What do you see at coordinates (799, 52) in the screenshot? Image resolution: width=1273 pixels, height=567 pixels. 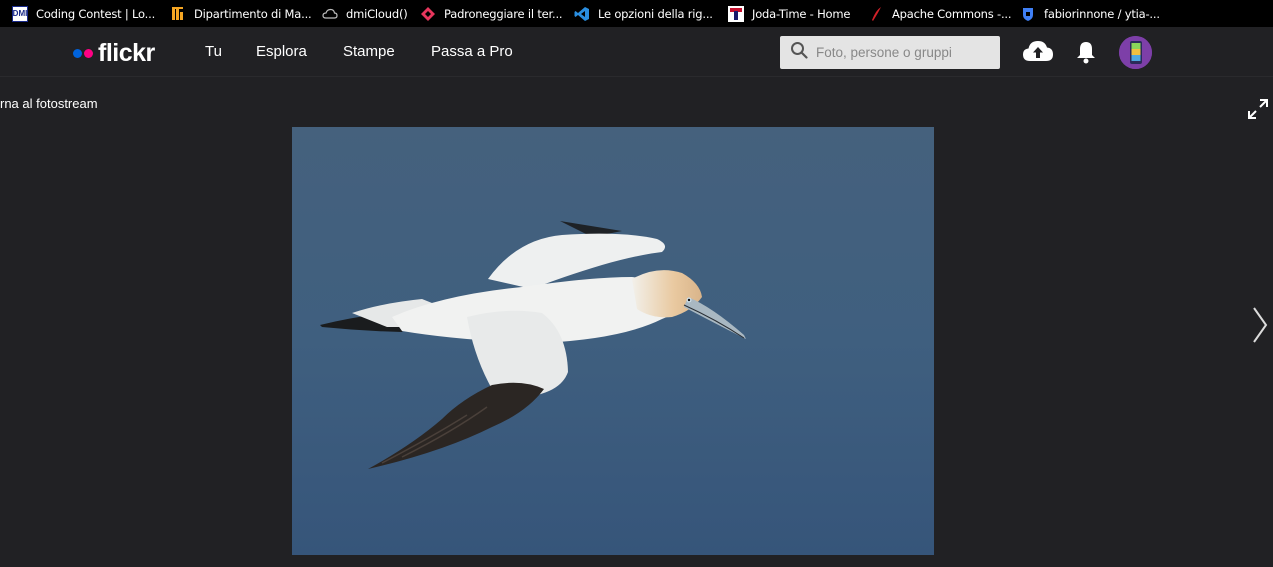 I see `search-icon` at bounding box center [799, 52].